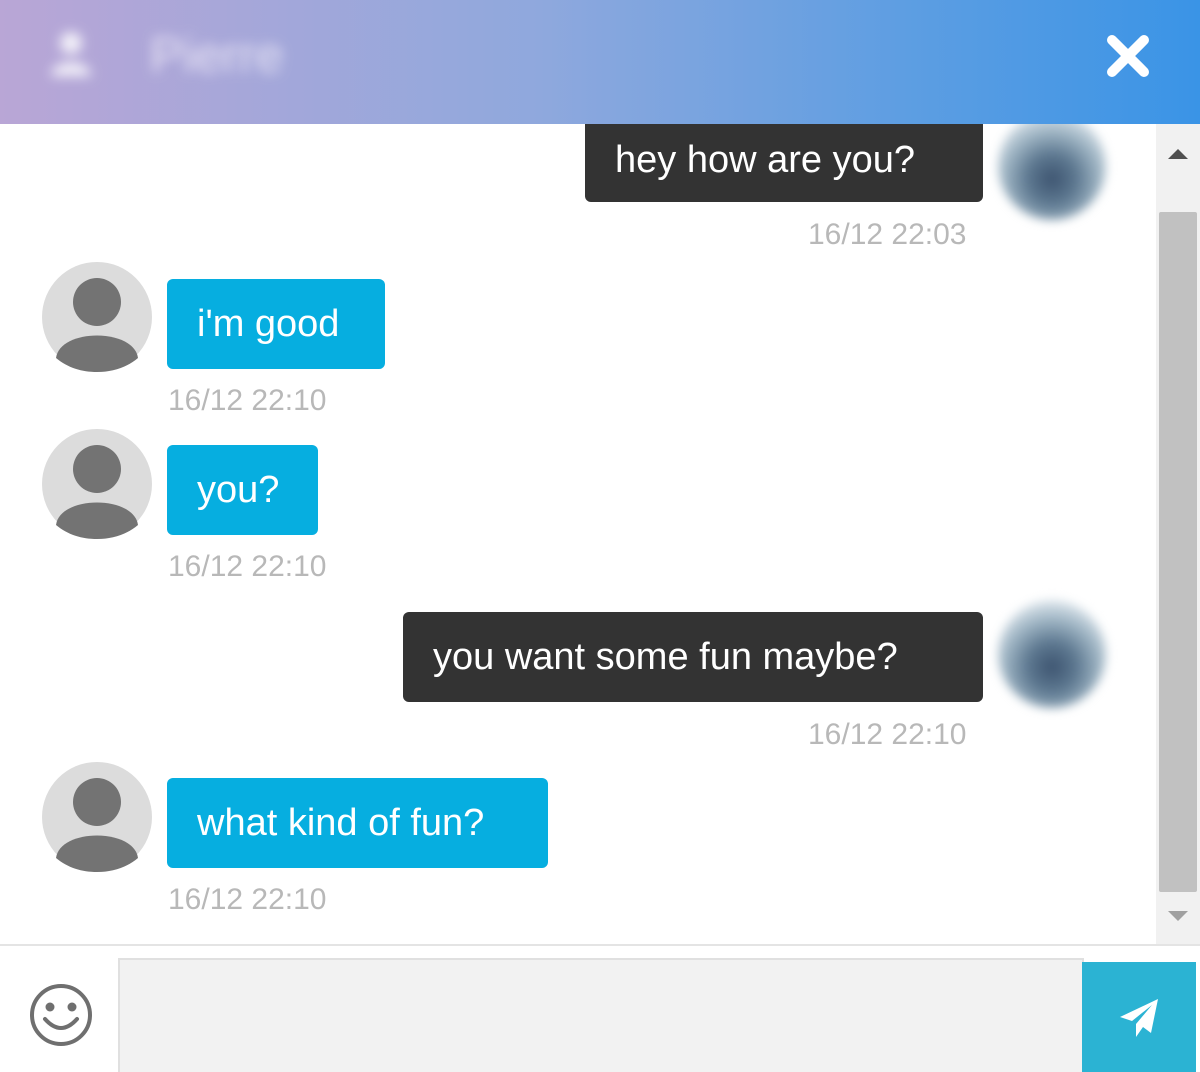 The height and width of the screenshot is (1072, 1200). I want to click on close-icon, so click(1128, 56).